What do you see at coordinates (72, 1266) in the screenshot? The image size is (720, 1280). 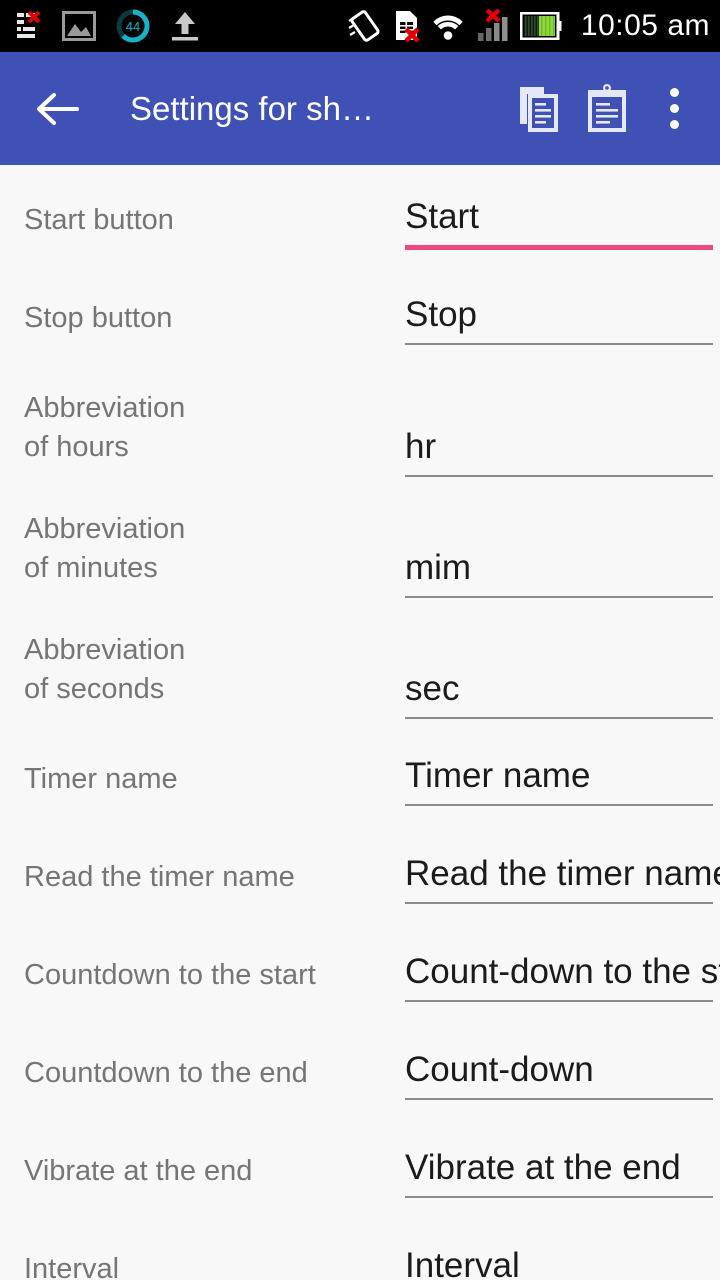 I see `setting-label: Interval` at bounding box center [72, 1266].